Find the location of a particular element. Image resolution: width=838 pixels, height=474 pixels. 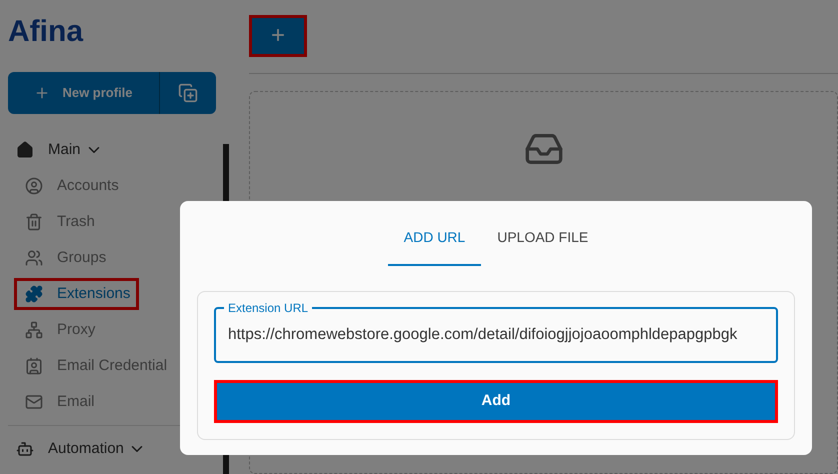

trash-icon is located at coordinates (34, 222).